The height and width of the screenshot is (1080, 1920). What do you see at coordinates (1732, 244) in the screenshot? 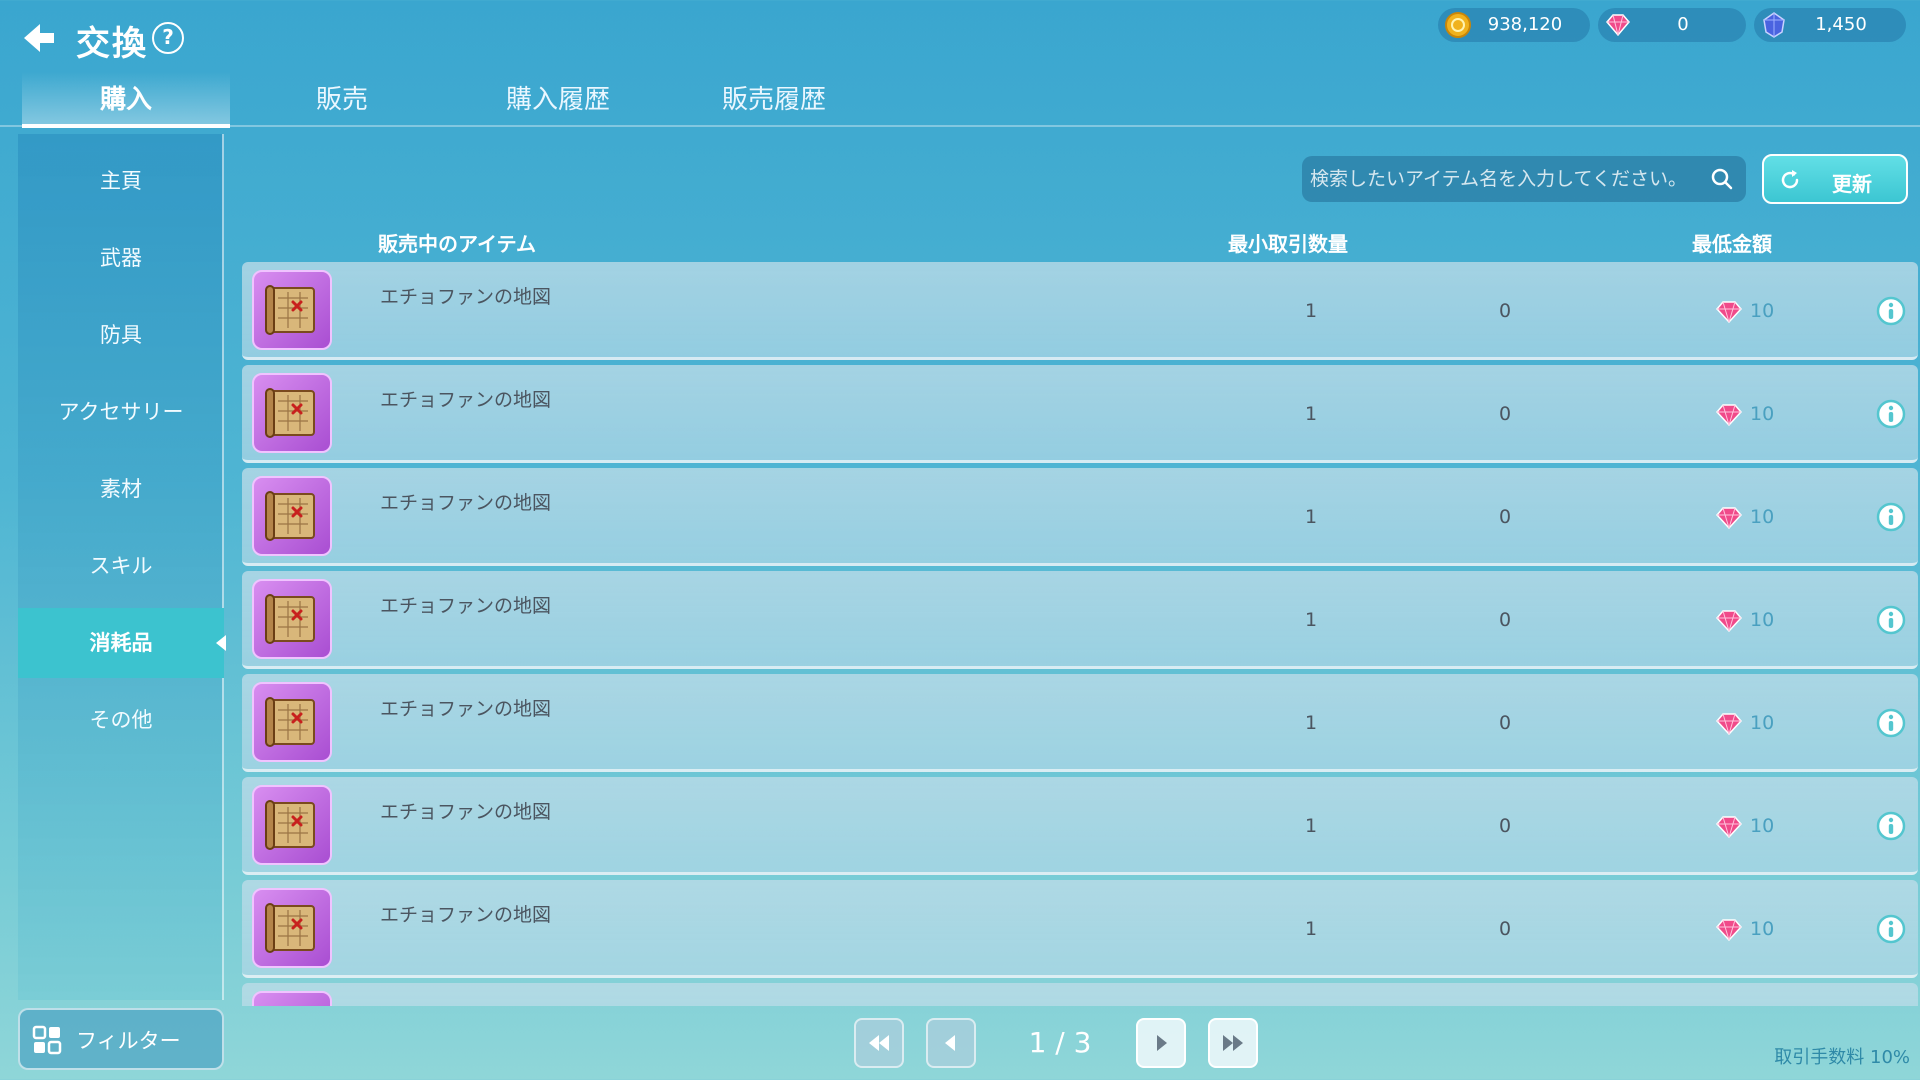
I see `column-header-min-price: 最低金額` at bounding box center [1732, 244].